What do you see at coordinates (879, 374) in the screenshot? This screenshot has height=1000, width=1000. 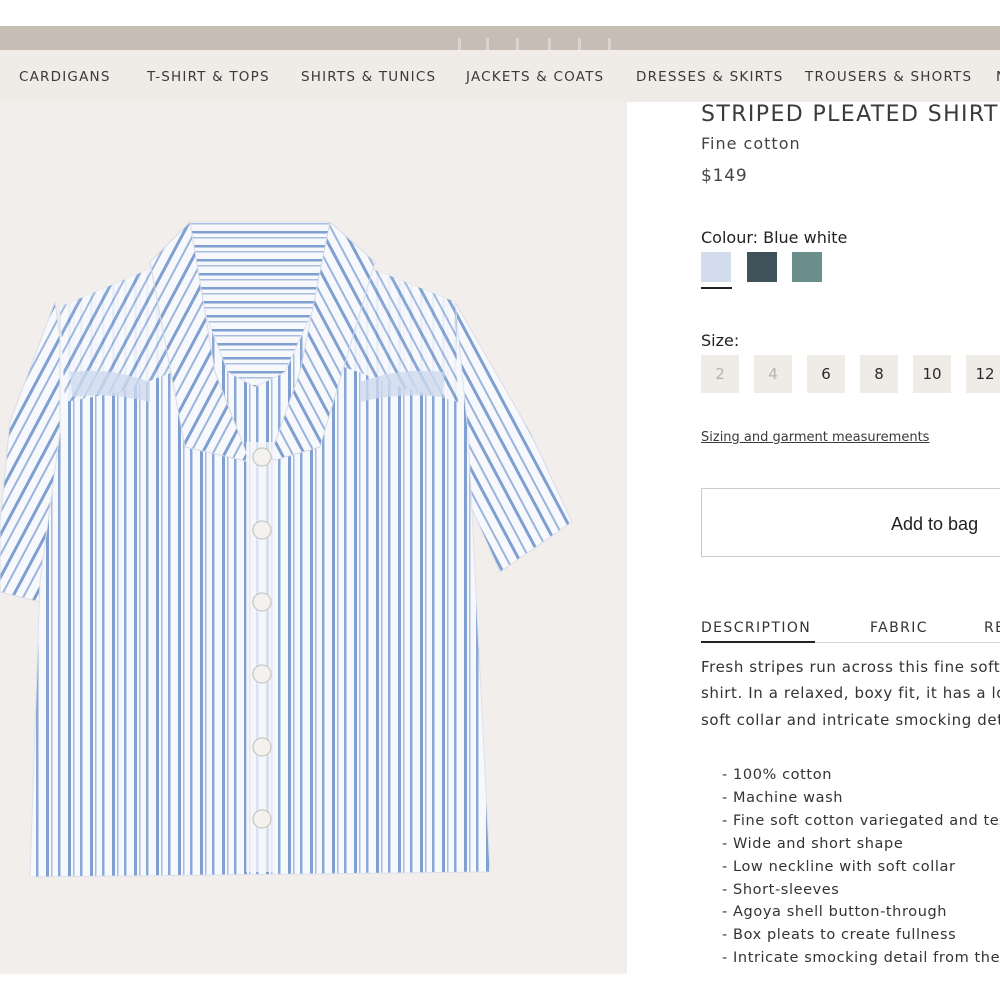 I see `size-8-button: 8` at bounding box center [879, 374].